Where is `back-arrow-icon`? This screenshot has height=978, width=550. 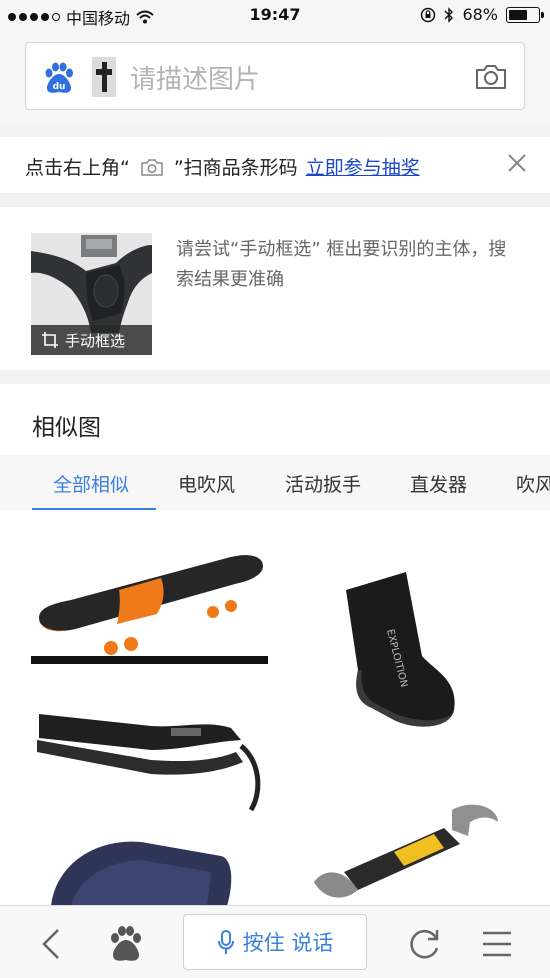 back-arrow-icon is located at coordinates (52, 944).